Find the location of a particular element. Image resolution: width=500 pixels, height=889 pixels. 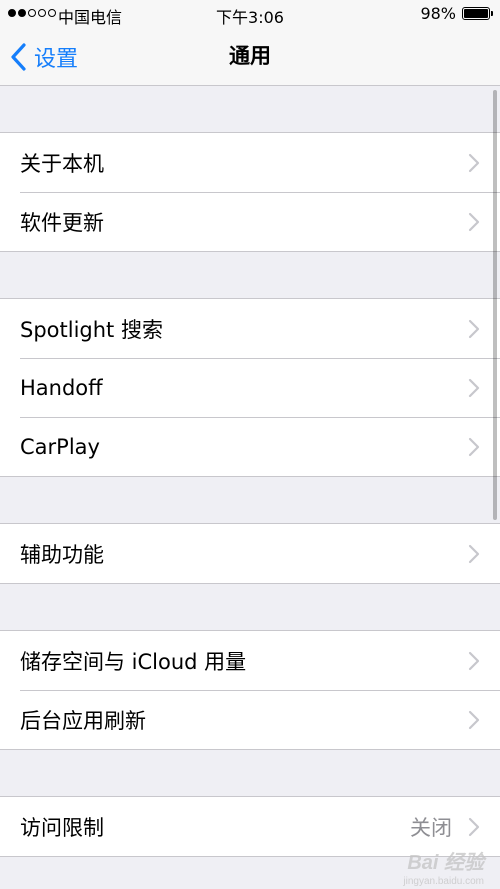

row-handoff: Handoff is located at coordinates (250, 387).